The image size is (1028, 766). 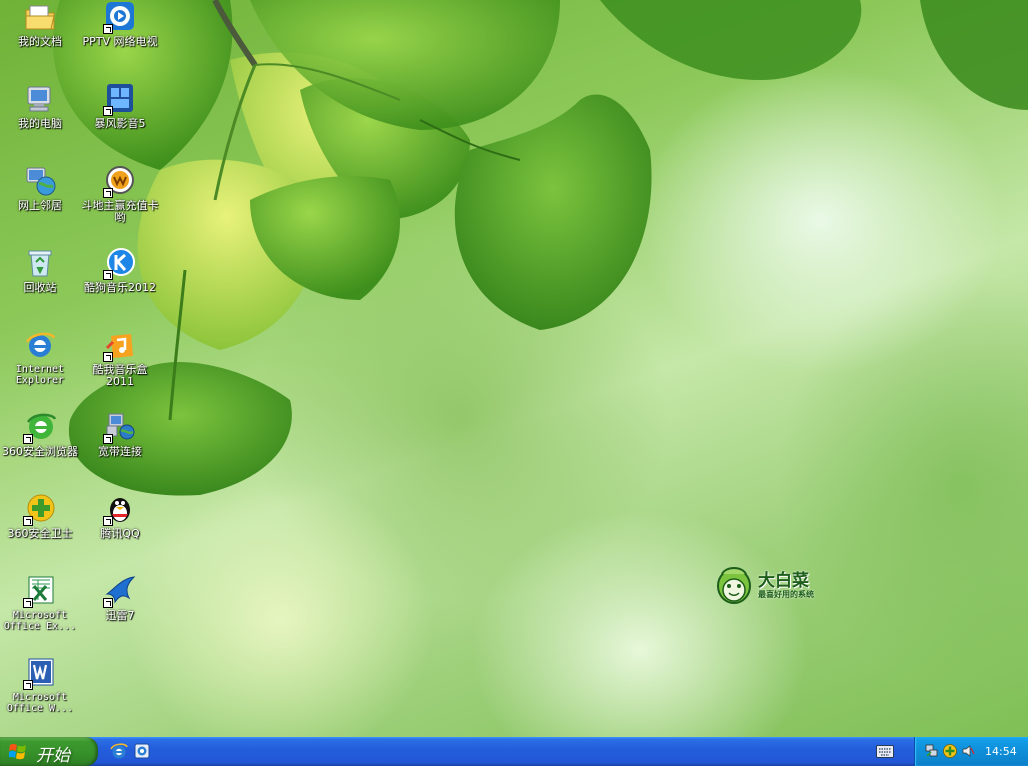 What do you see at coordinates (885, 751) in the screenshot?
I see `keyboard-input-icon` at bounding box center [885, 751].